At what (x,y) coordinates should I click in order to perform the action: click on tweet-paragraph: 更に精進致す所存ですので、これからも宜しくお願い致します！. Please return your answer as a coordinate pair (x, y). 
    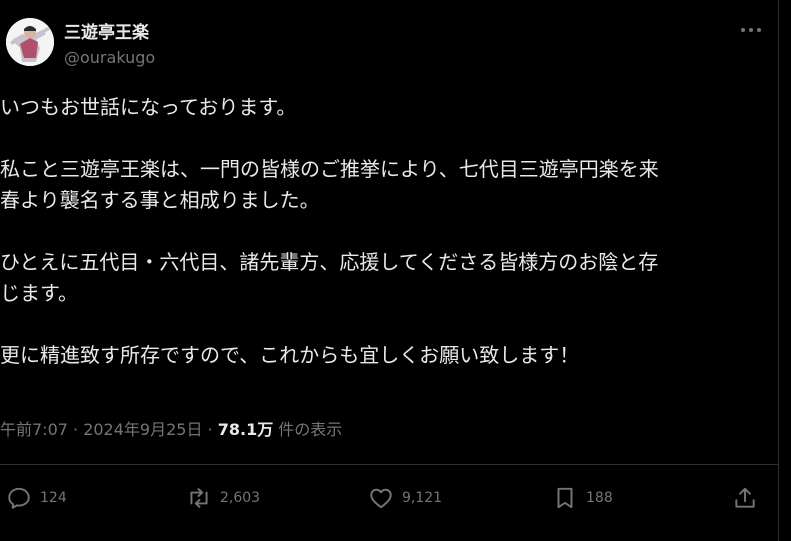
    Looking at the image, I should click on (385, 355).